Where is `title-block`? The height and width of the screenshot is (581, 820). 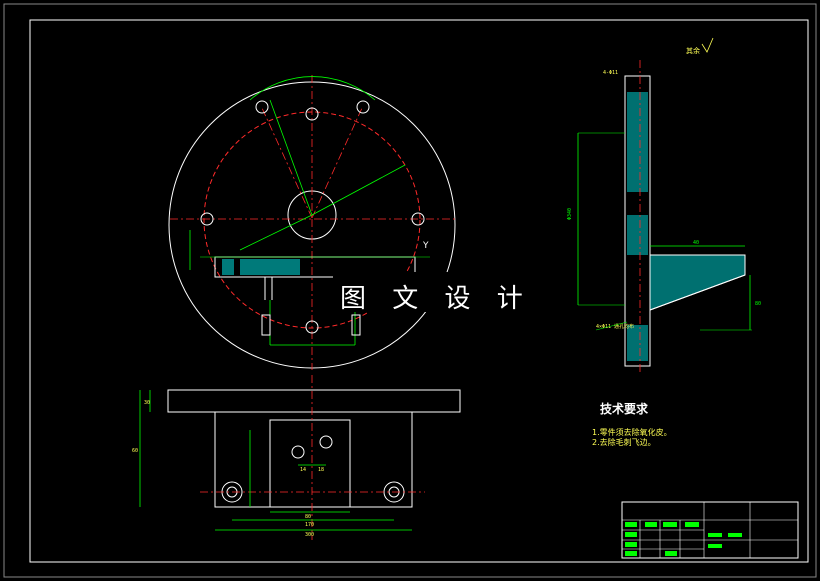
title-block is located at coordinates (710, 530).